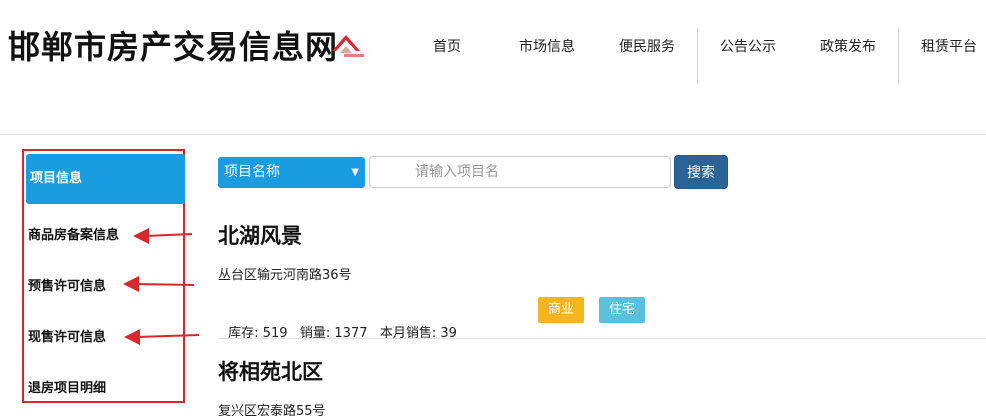 The height and width of the screenshot is (420, 986). What do you see at coordinates (547, 46) in the screenshot?
I see `nav-market-info: 市场信息` at bounding box center [547, 46].